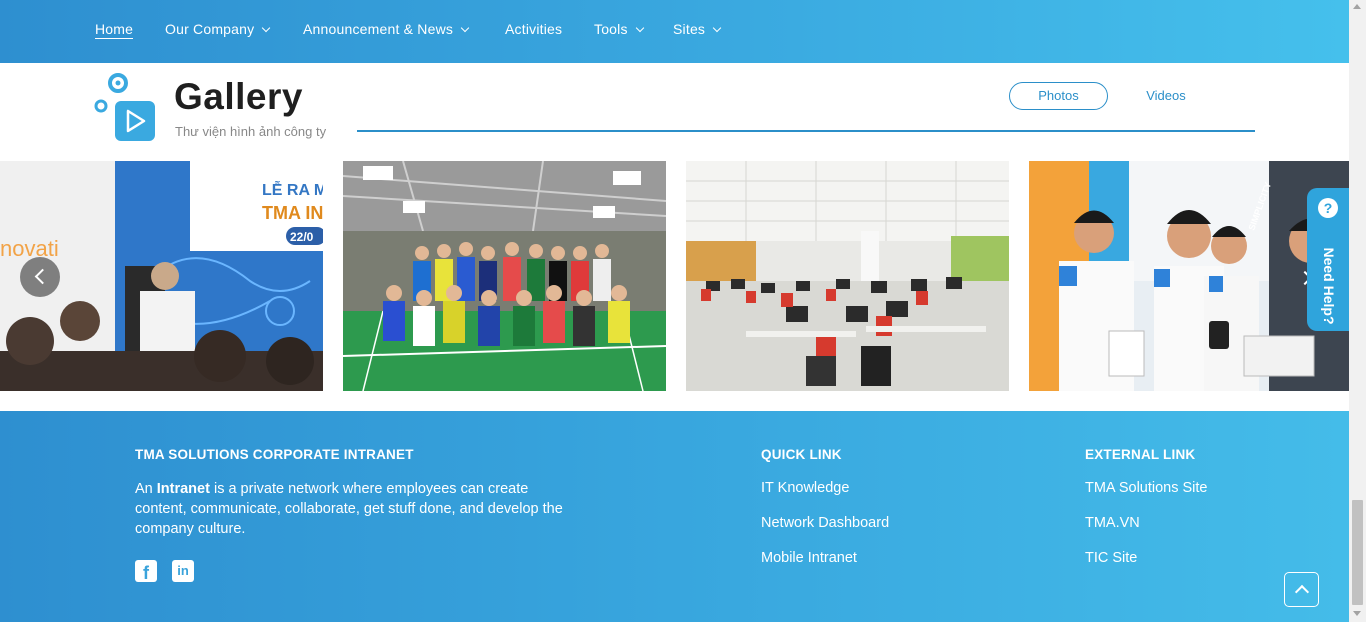 The width and height of the screenshot is (1366, 622). I want to click on office-photo, so click(847, 276).